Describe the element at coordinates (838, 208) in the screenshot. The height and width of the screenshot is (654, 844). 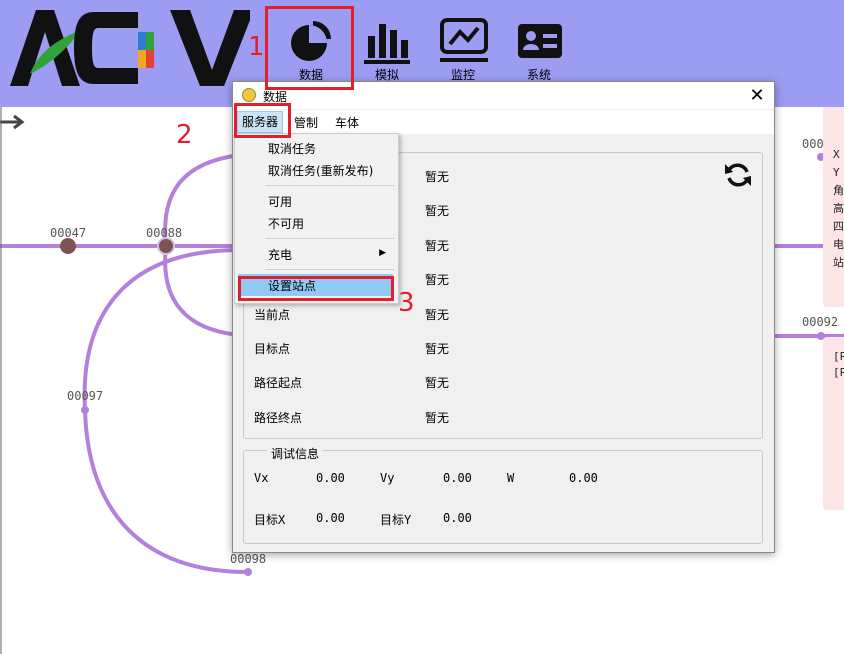
I see `info-panel-line: 高` at that location.